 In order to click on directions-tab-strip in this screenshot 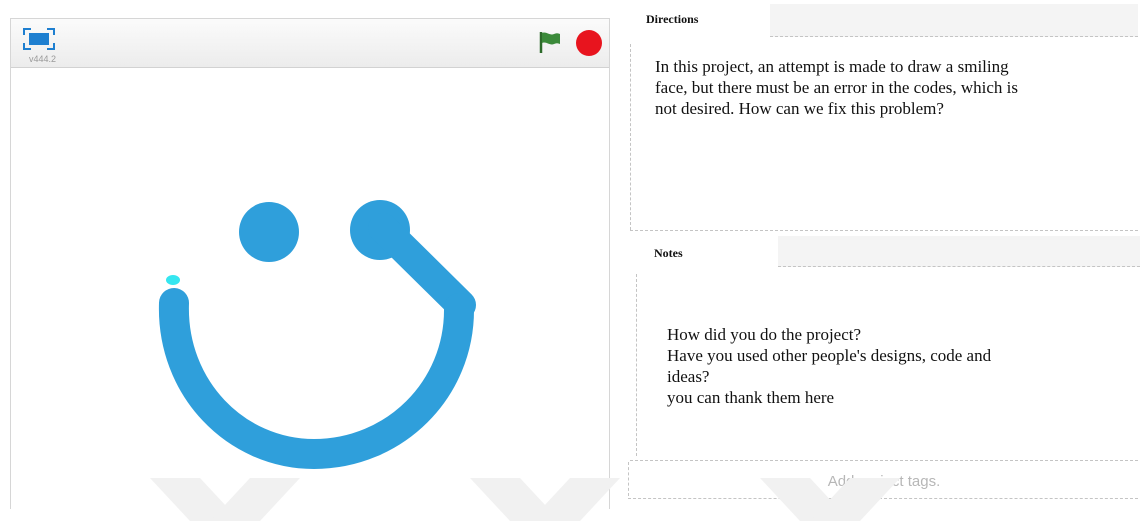, I will do `click(954, 20)`.